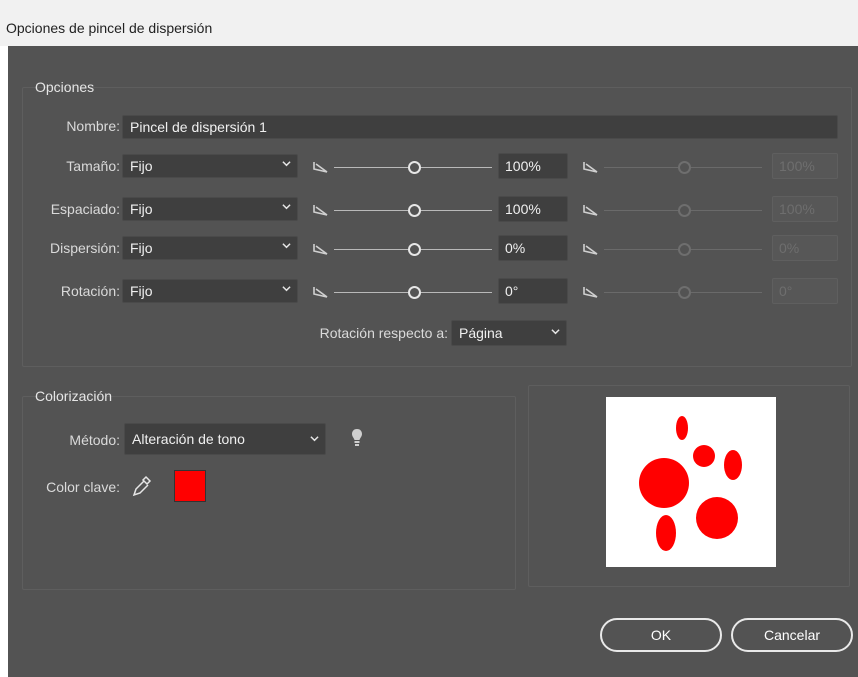  I want to click on rotation-relative-label: Rotación respecto a:, so click(383, 333).